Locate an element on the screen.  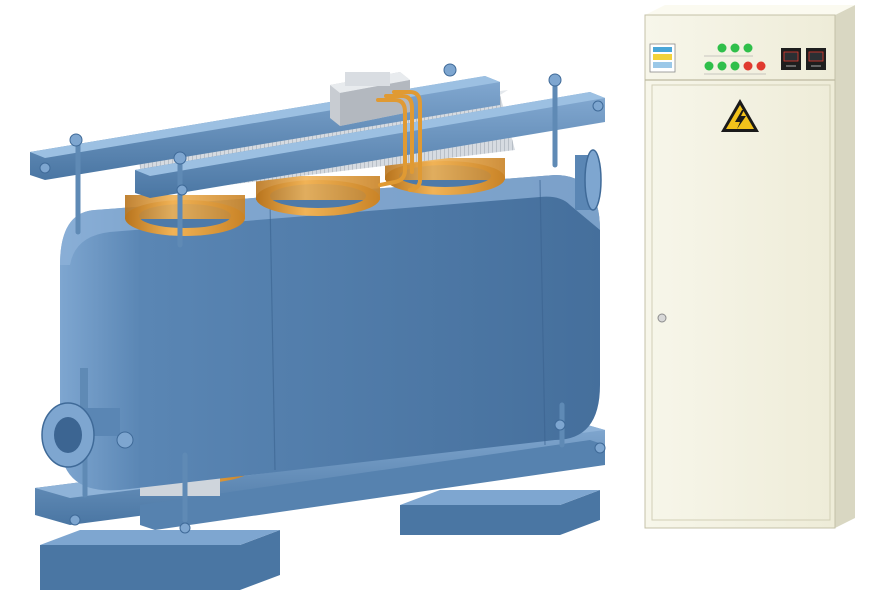
cabinet-nameplate is located at coordinates (662, 58).